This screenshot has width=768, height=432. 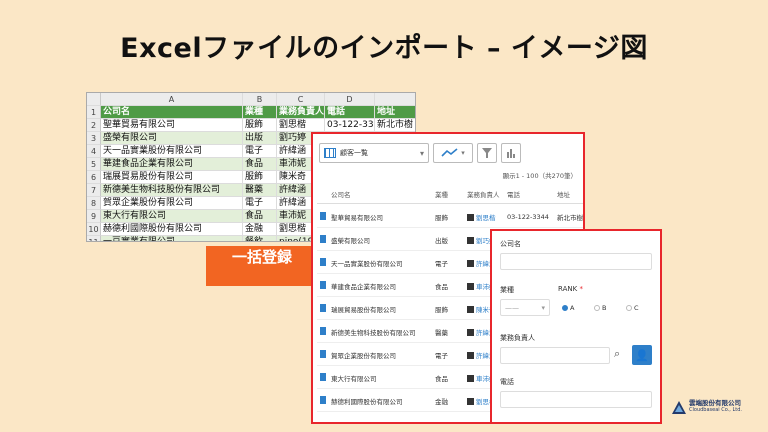 I want to click on search-icon: ⌕, so click(x=617, y=354).